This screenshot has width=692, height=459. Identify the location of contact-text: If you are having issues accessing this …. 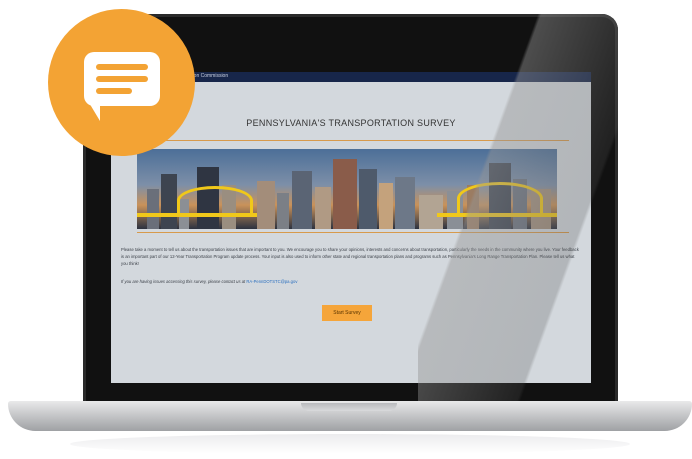
(183, 281).